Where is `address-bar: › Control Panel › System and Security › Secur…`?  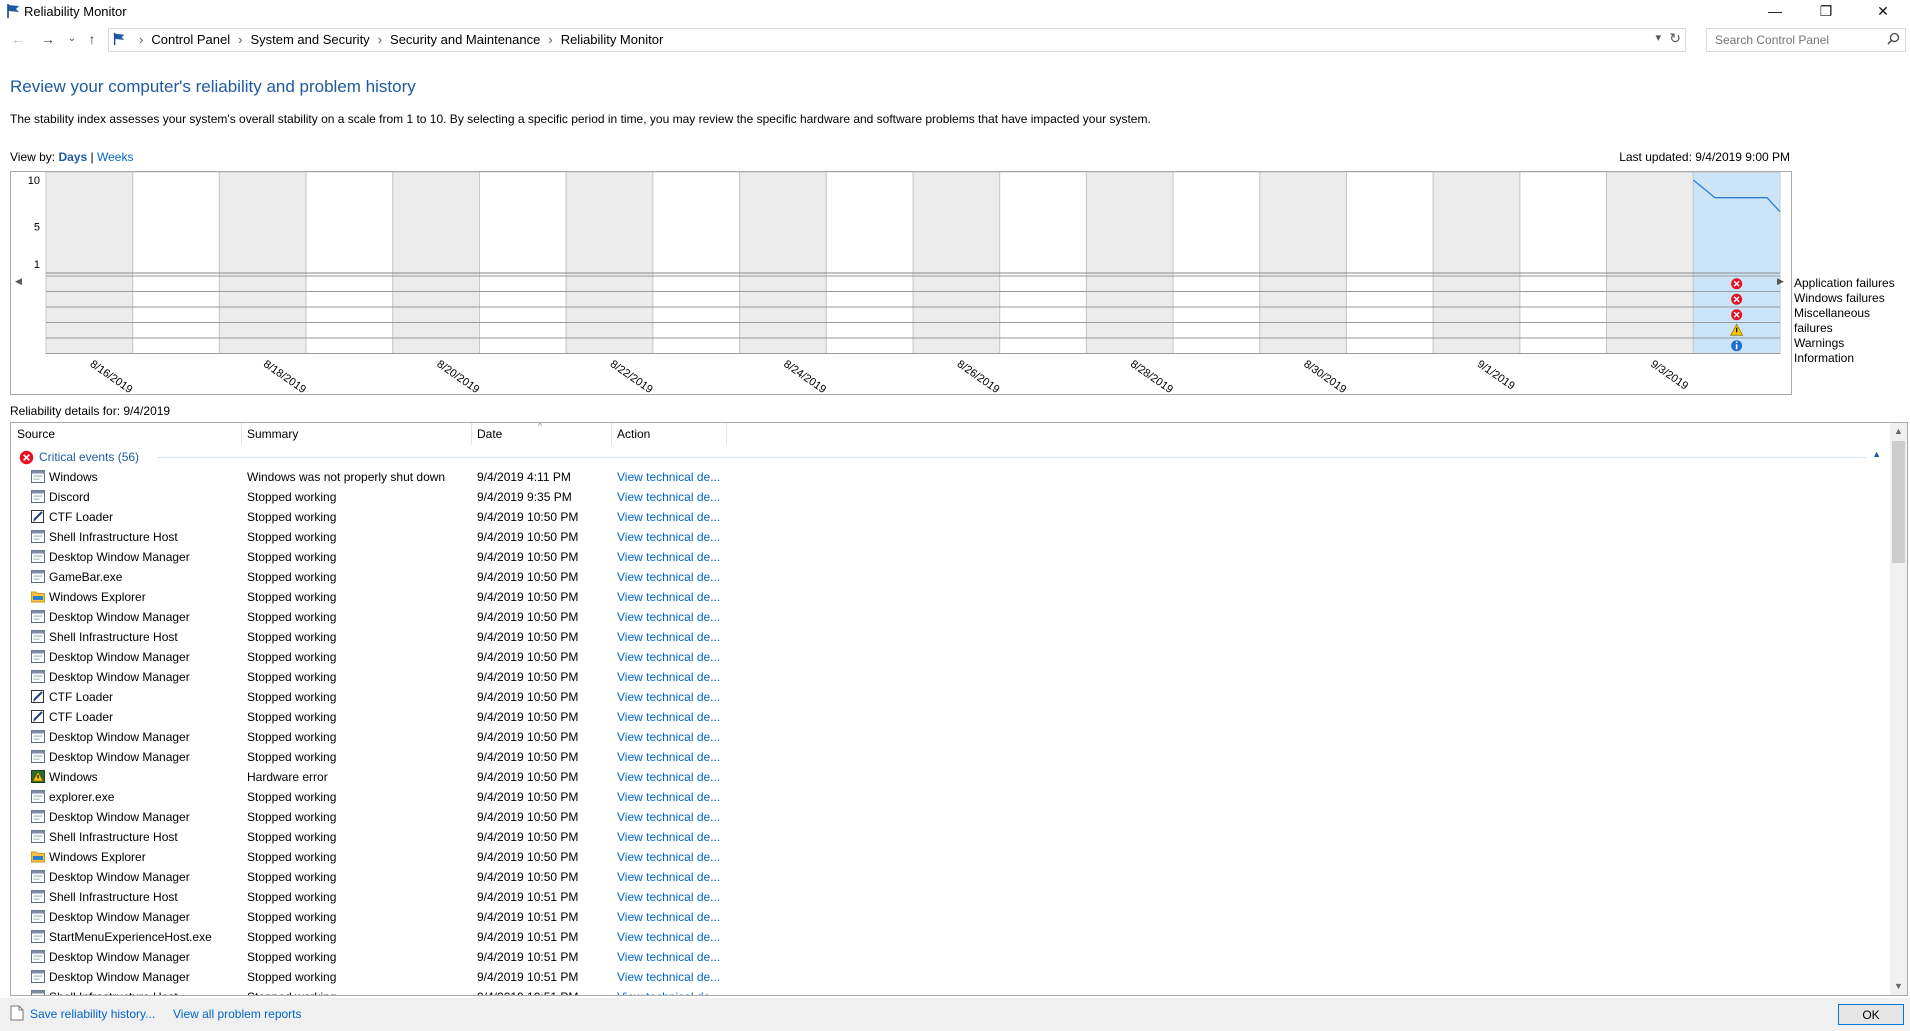 address-bar: › Control Panel › System and Security › Secur… is located at coordinates (897, 40).